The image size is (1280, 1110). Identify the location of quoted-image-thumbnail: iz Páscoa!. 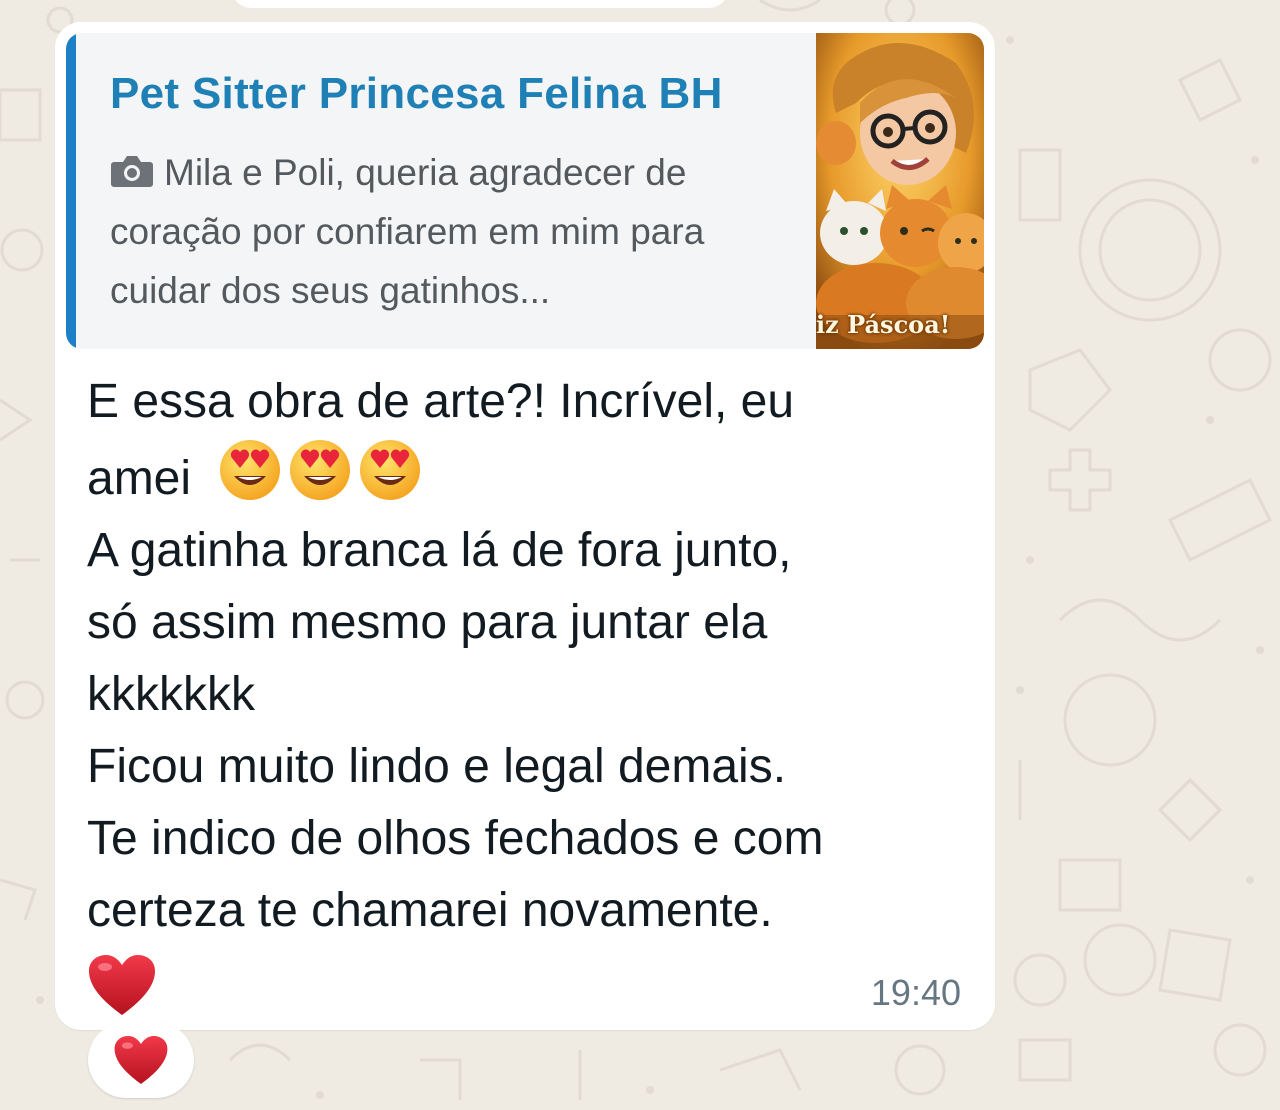
(900, 191).